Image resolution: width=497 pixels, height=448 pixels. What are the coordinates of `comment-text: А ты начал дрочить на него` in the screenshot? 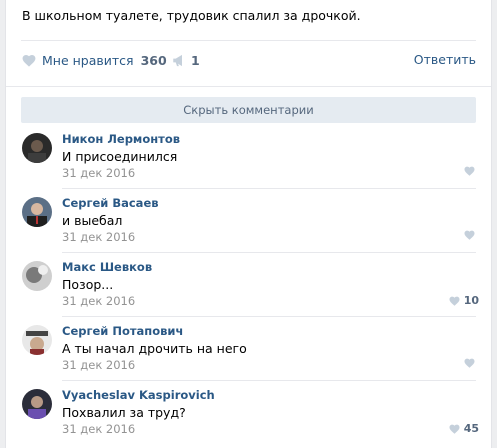 It's located at (154, 348).